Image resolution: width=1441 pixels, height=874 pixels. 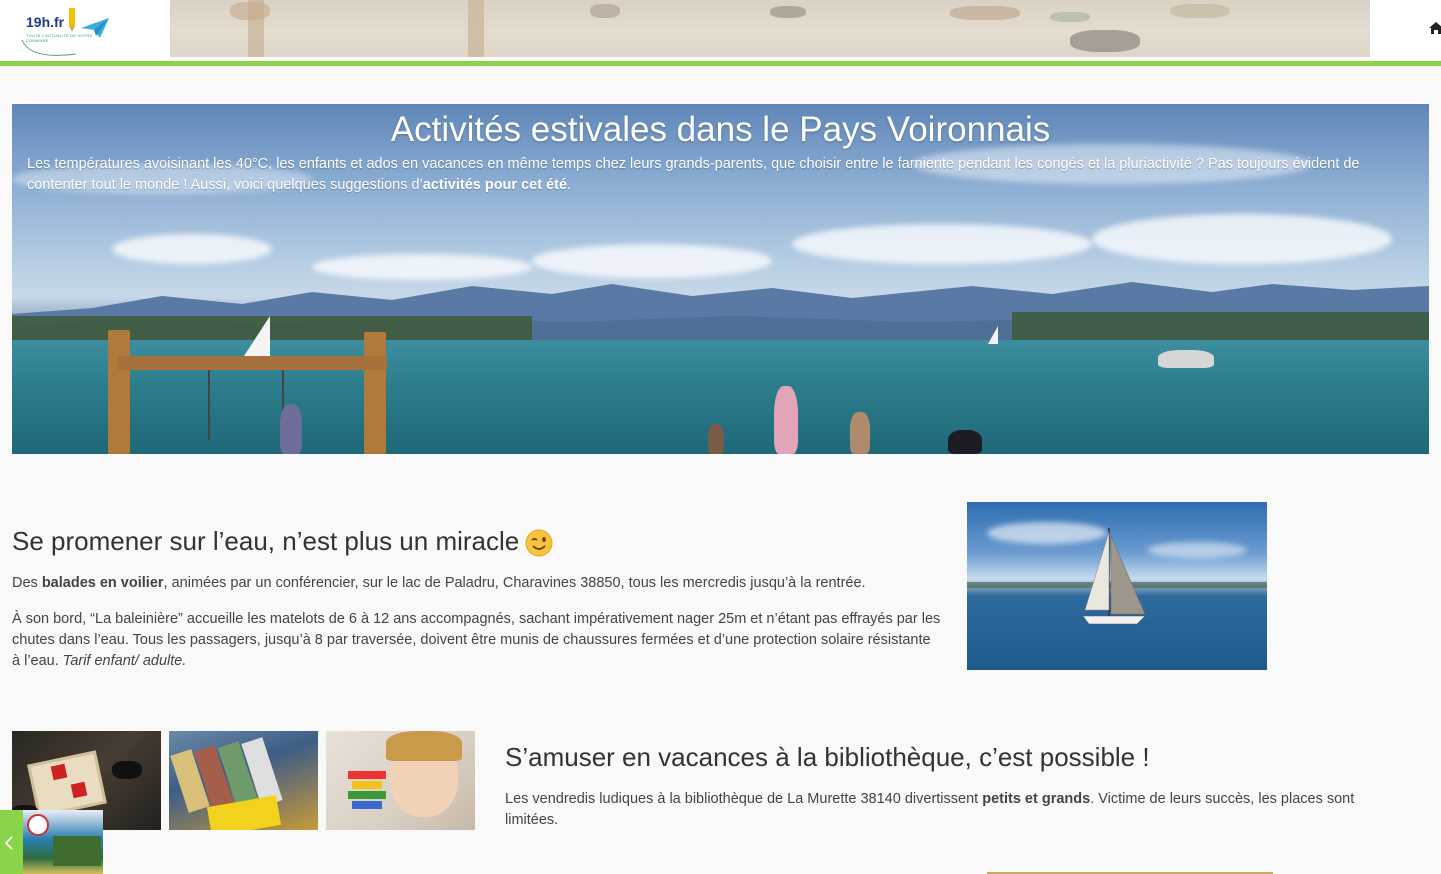 I want to click on logo-swoosh-icon, so click(x=49, y=47).